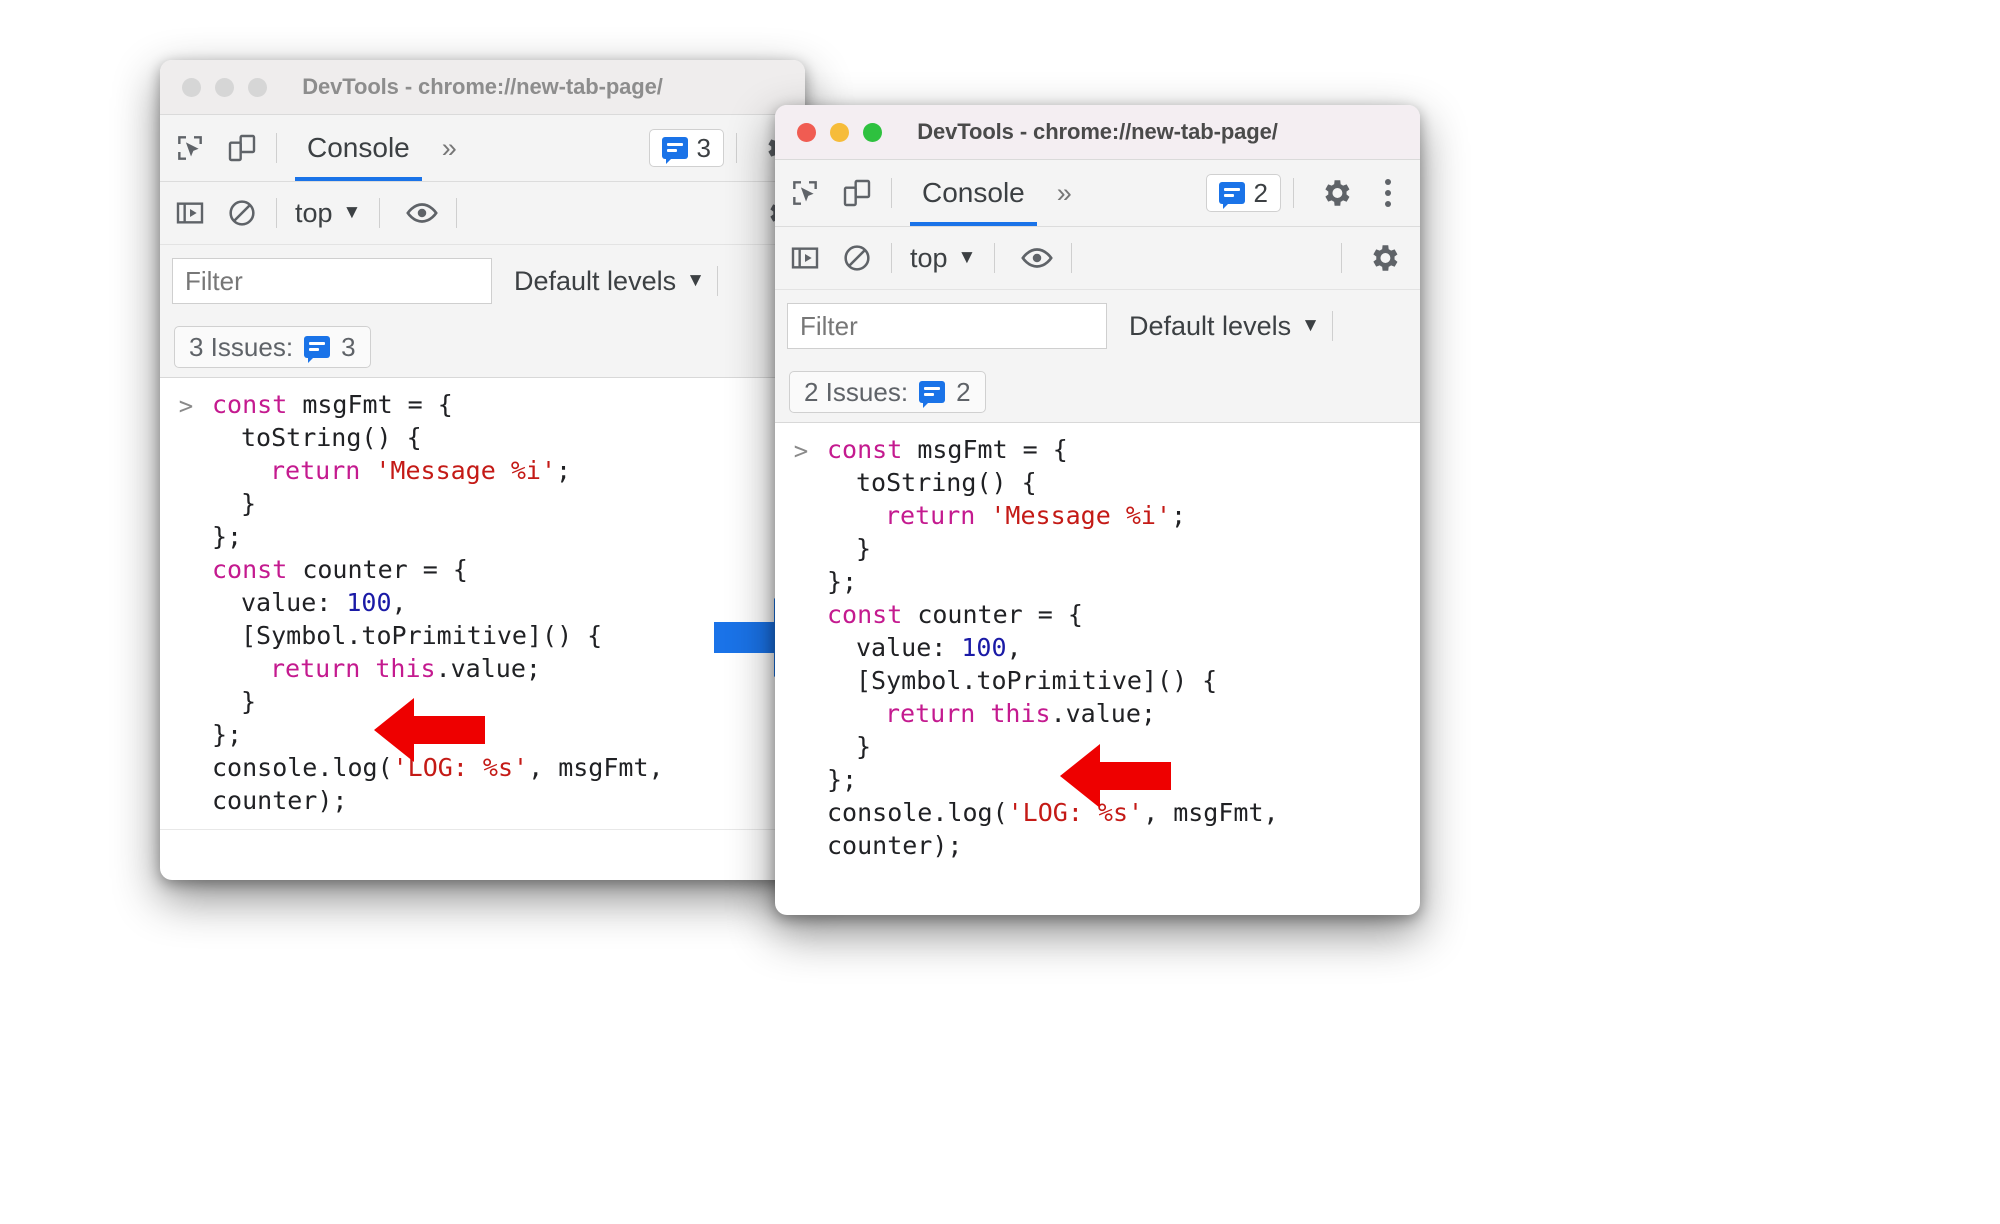  I want to click on code-token: counter = {, so click(377, 569).